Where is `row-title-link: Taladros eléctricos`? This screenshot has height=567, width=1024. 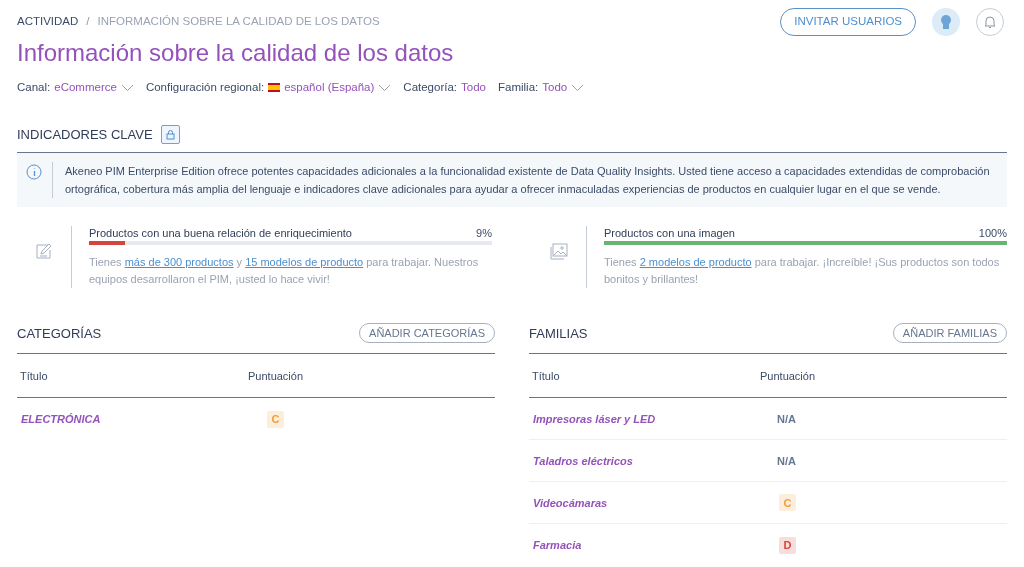
row-title-link: Taladros eléctricos is located at coordinates (653, 460).